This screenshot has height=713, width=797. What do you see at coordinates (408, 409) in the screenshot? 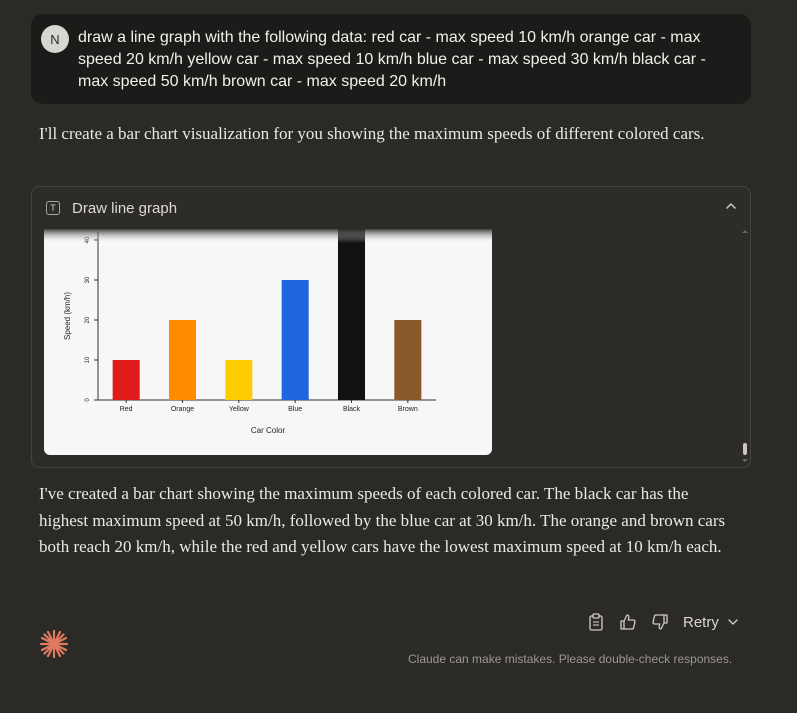
I see `x-tick-label: Brown` at bounding box center [408, 409].